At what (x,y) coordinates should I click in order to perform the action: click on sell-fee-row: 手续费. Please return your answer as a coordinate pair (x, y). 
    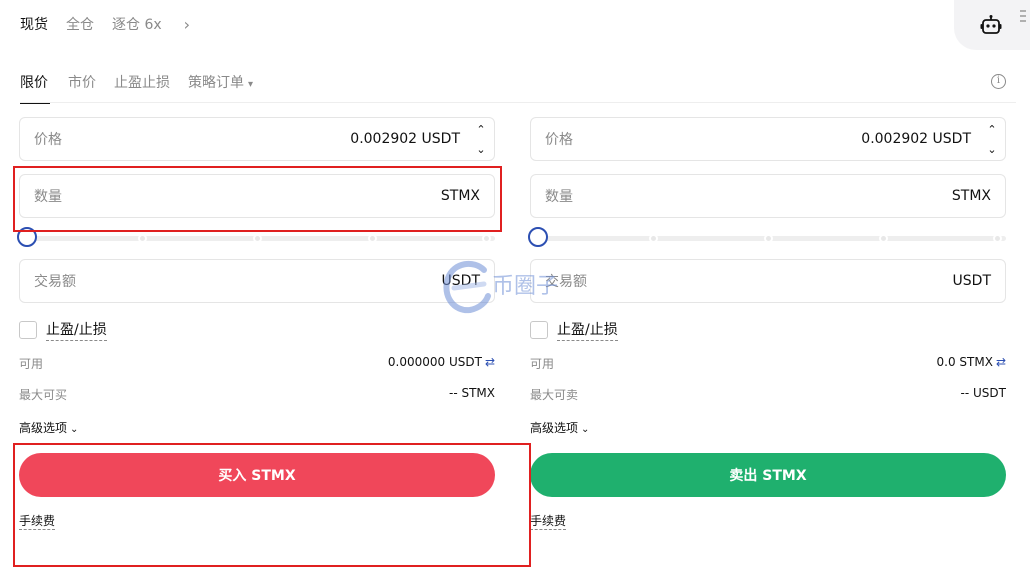
    Looking at the image, I should click on (768, 521).